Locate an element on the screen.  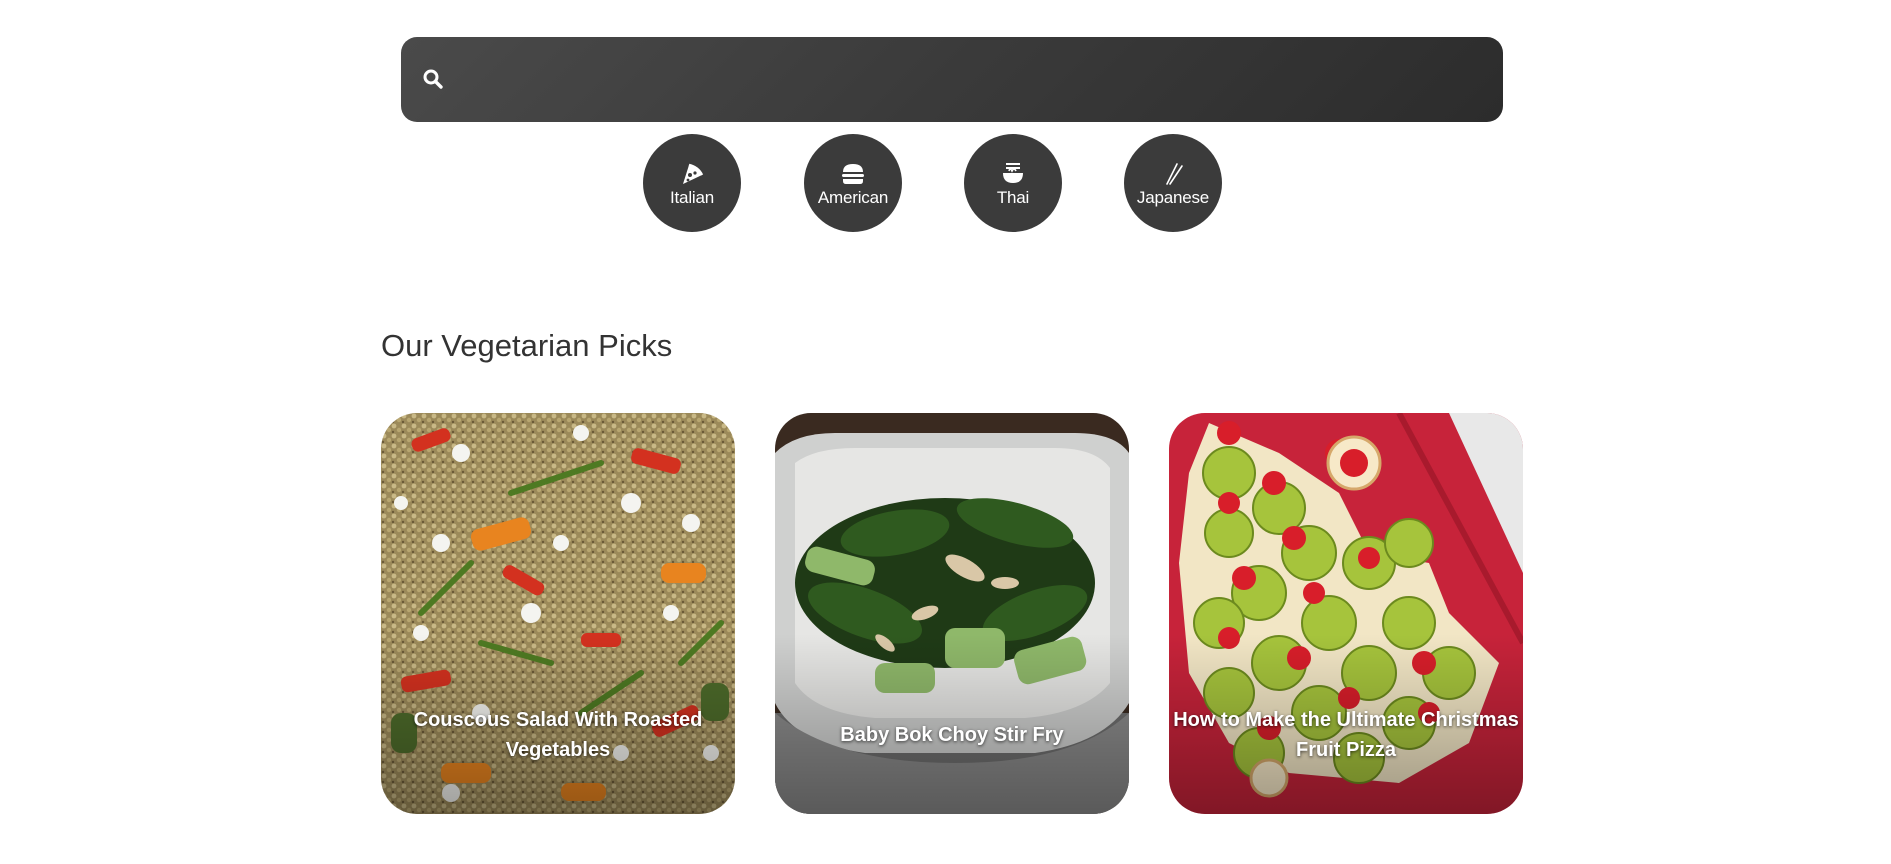
recipe-title: Baby Bok Choy Stir Fry is located at coordinates (952, 735).